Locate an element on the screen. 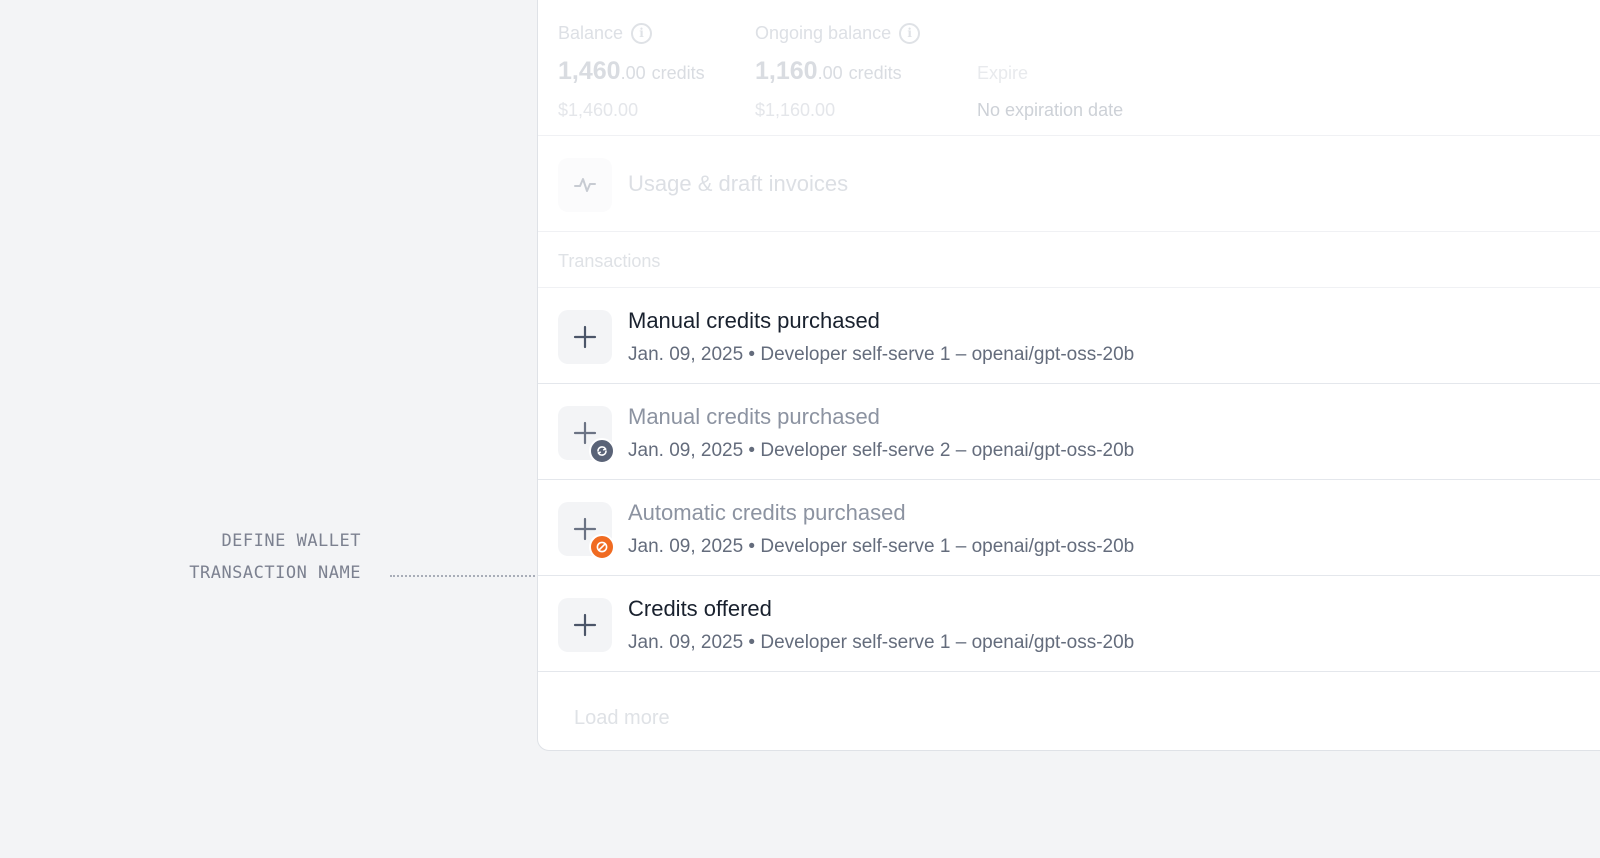  usage-label: Usage & draft invoices is located at coordinates (738, 183).